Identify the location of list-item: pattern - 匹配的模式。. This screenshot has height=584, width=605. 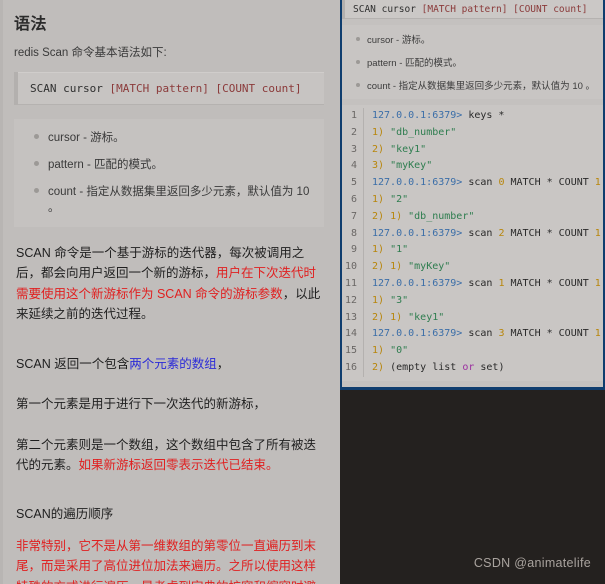
(472, 62).